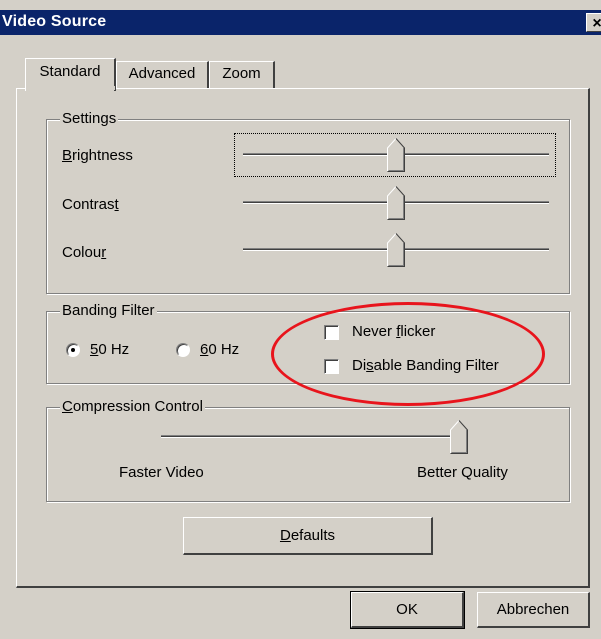 Image resolution: width=601 pixels, height=639 pixels. What do you see at coordinates (396, 203) in the screenshot?
I see `contrast-slider-thumb` at bounding box center [396, 203].